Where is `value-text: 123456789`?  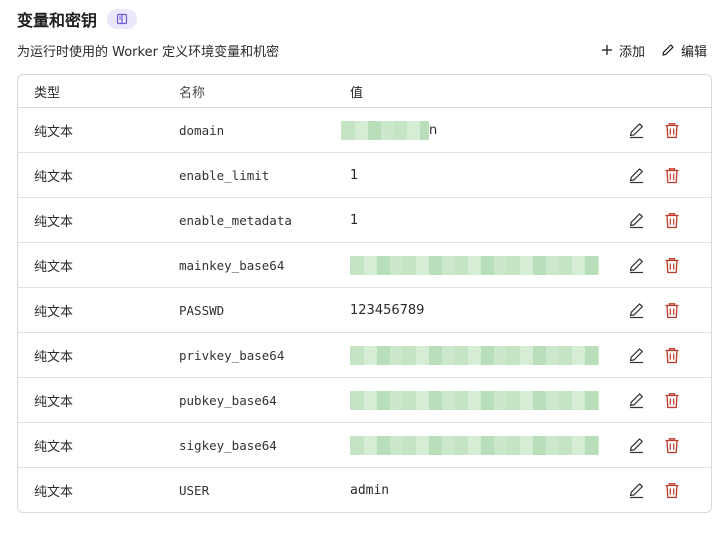
value-text: 123456789 is located at coordinates (387, 310).